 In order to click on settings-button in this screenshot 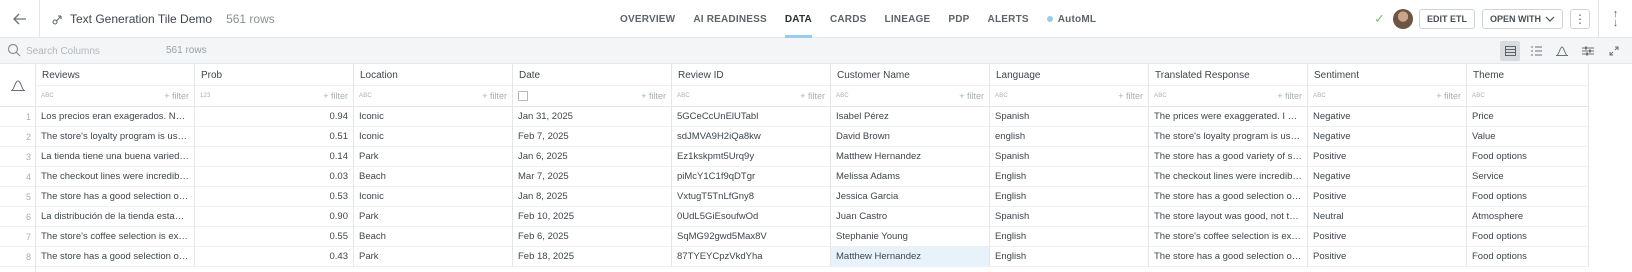, I will do `click(1588, 51)`.